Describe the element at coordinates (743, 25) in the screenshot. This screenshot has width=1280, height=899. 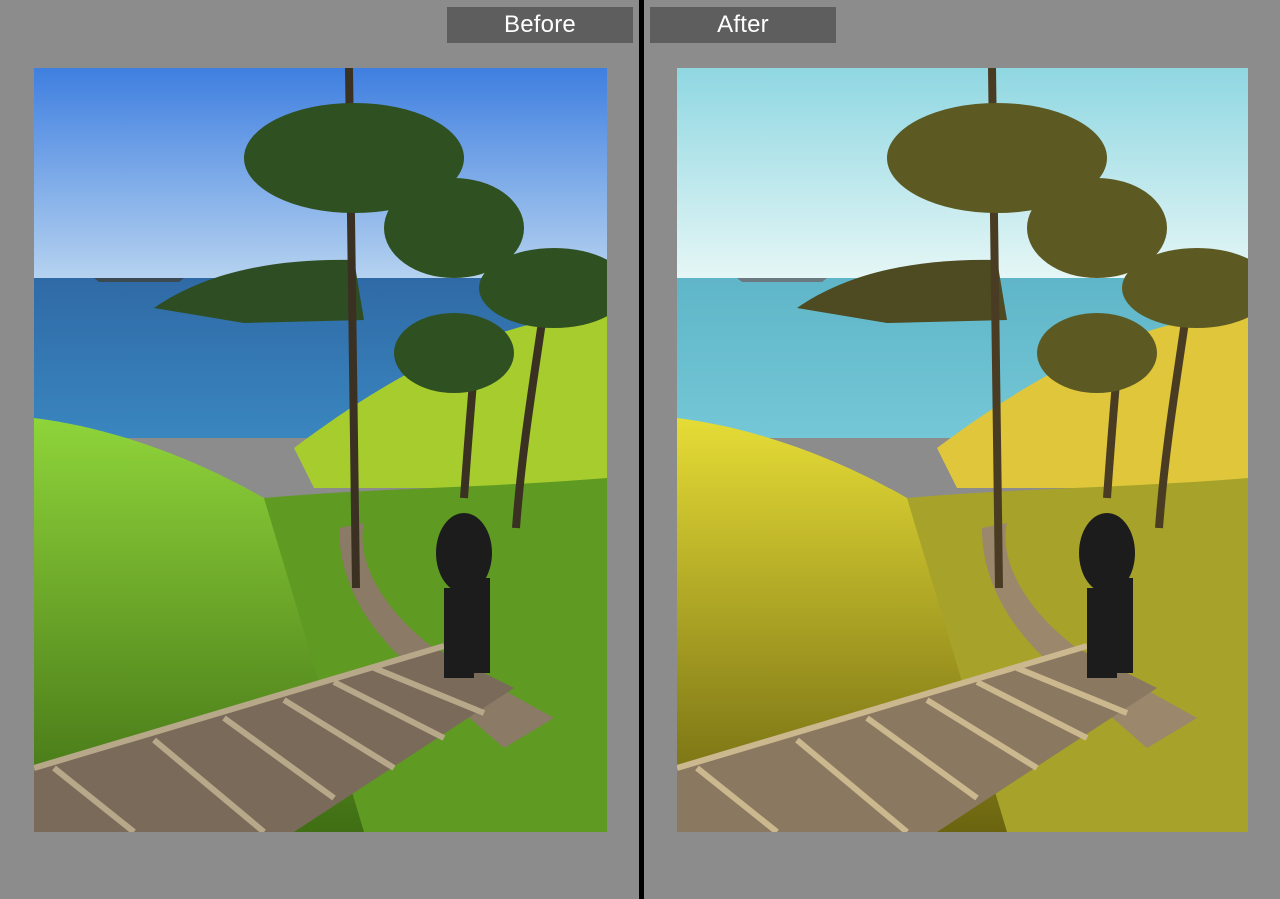
I see `after-label: After` at that location.